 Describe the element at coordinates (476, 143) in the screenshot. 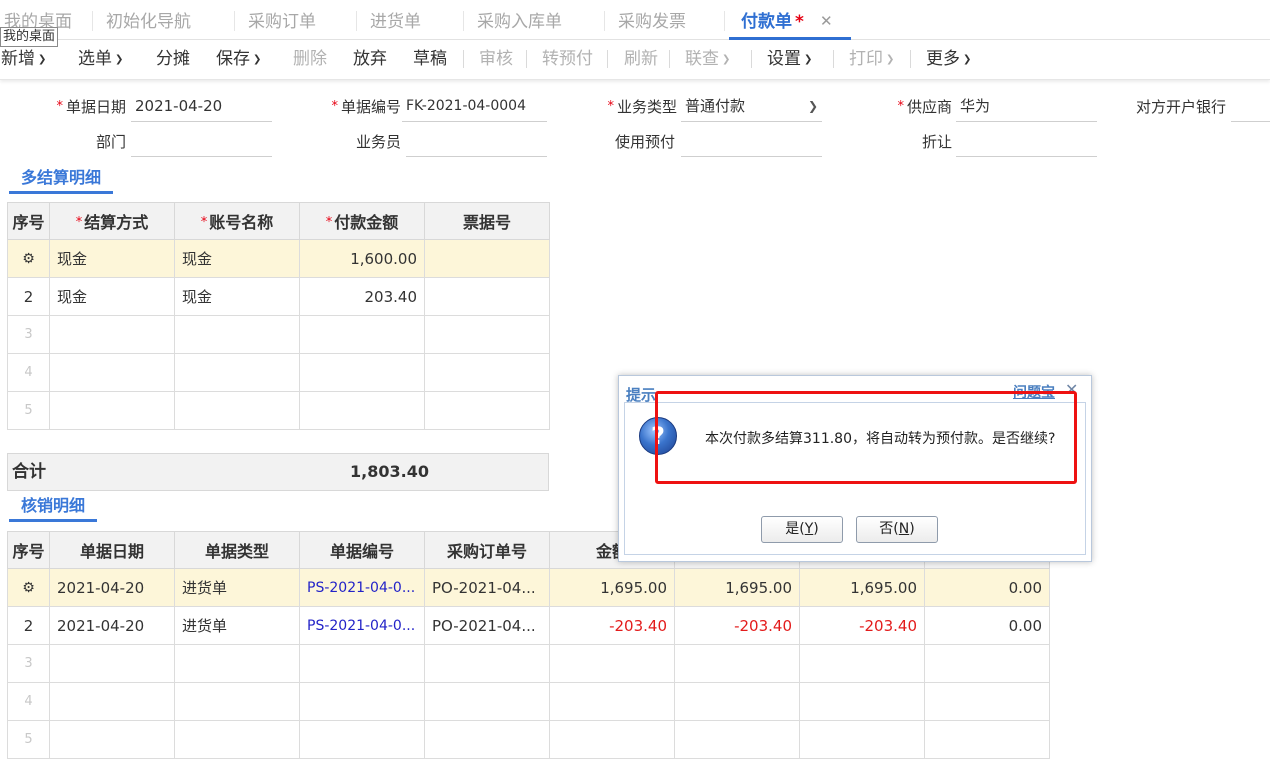

I see `clerk-field` at that location.